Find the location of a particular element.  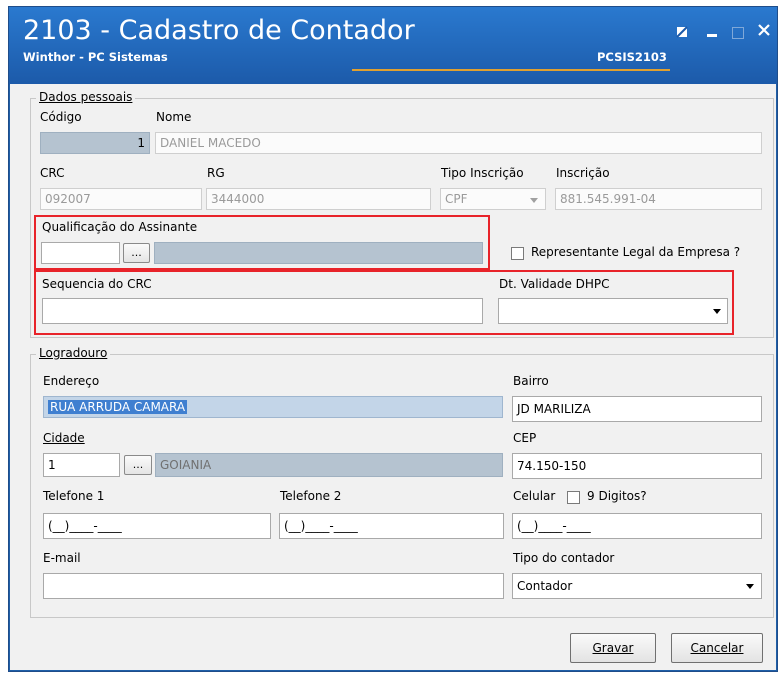

cancelar-label: Cancelar is located at coordinates (717, 648).